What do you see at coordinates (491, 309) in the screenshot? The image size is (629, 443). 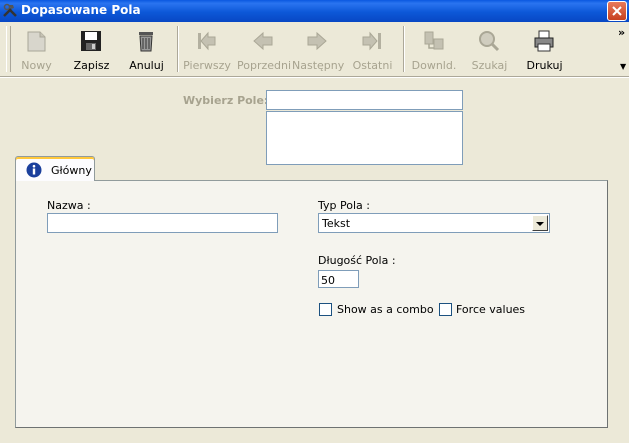 I see `force-values-label: Force values` at bounding box center [491, 309].